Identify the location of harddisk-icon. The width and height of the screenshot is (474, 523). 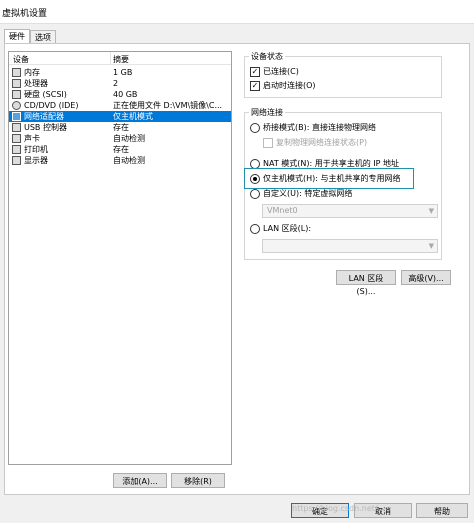
(16, 94).